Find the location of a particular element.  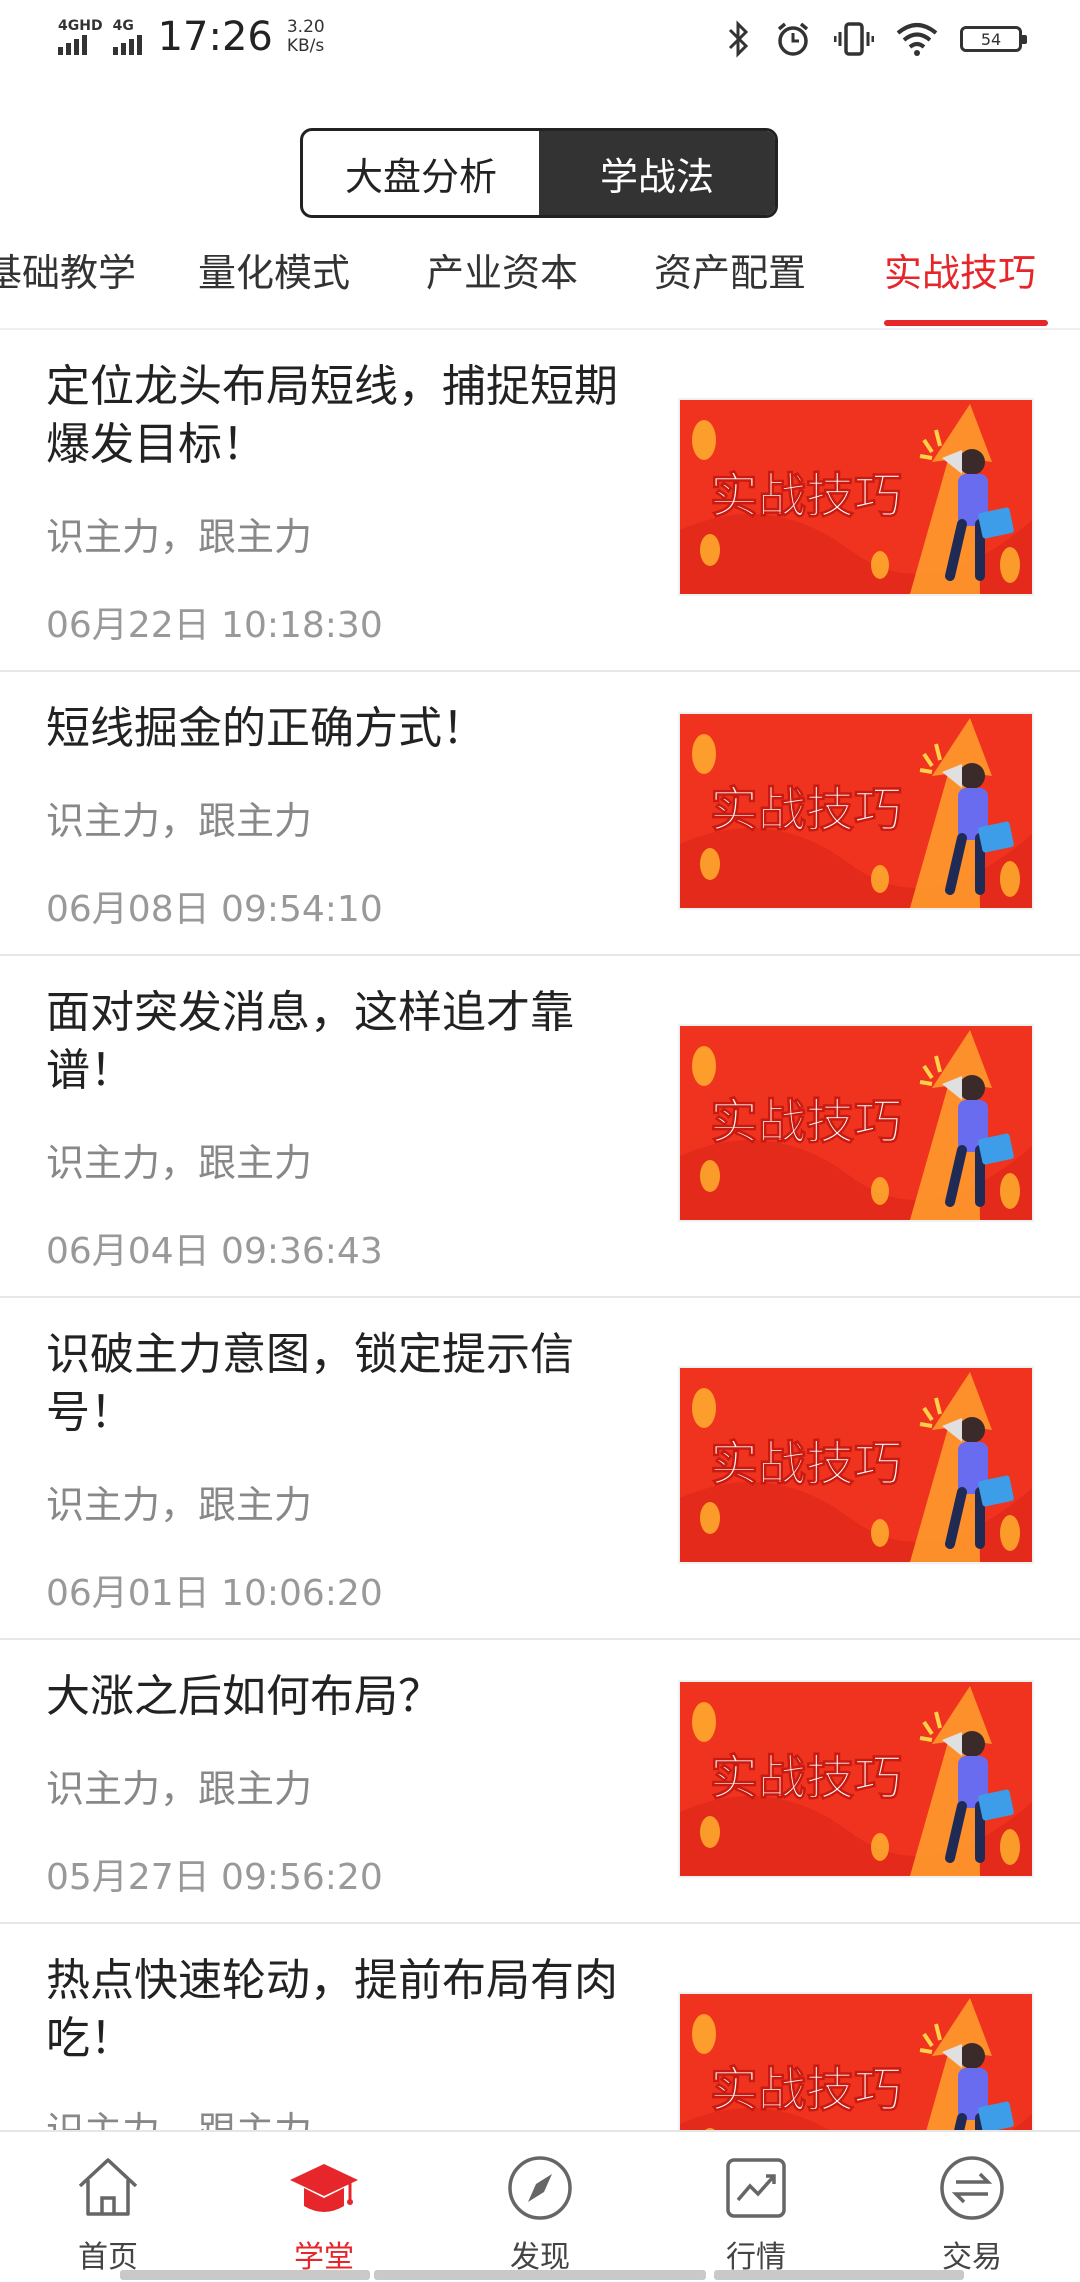

speed-value: 3.20 is located at coordinates (305, 27).